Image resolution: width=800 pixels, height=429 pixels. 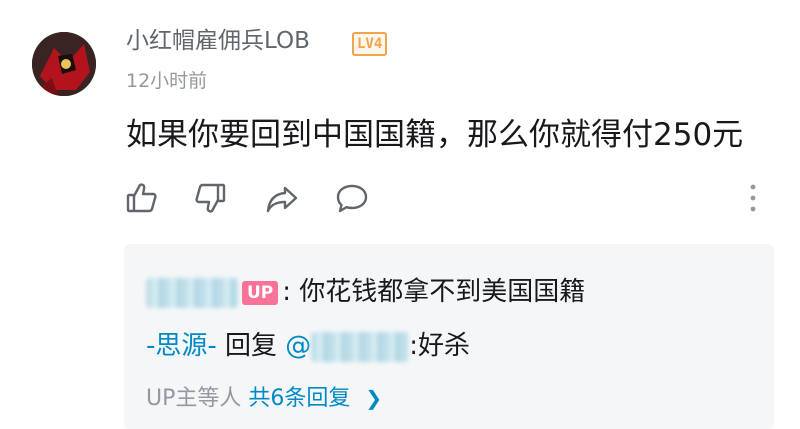 What do you see at coordinates (360, 346) in the screenshot?
I see `blurred-mention-name` at bounding box center [360, 346].